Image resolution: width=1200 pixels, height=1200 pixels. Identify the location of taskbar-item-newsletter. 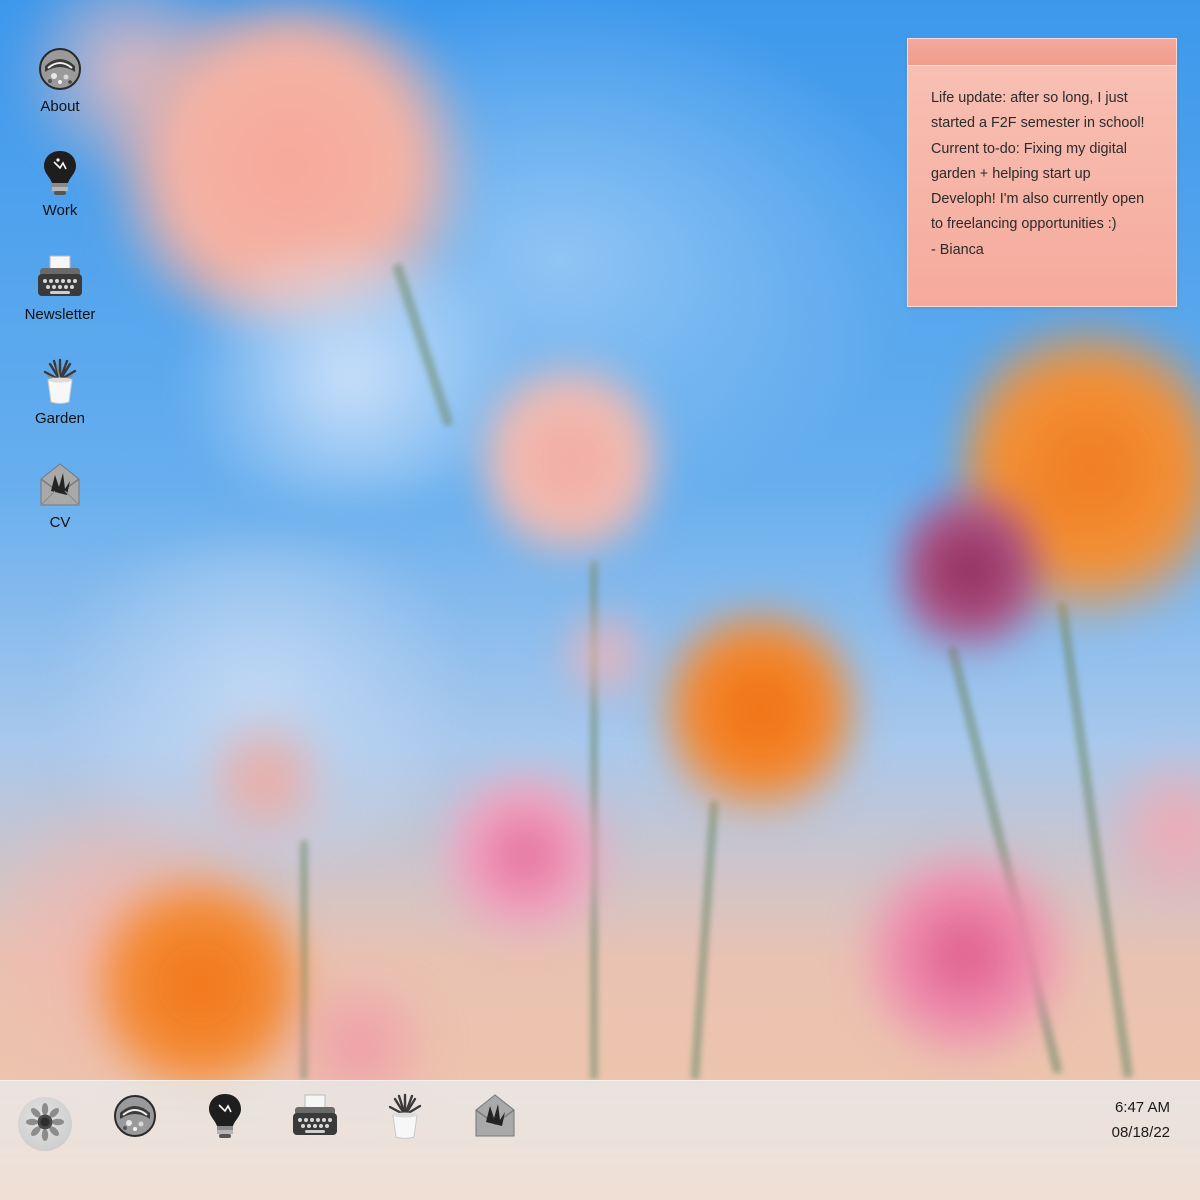
(315, 1118).